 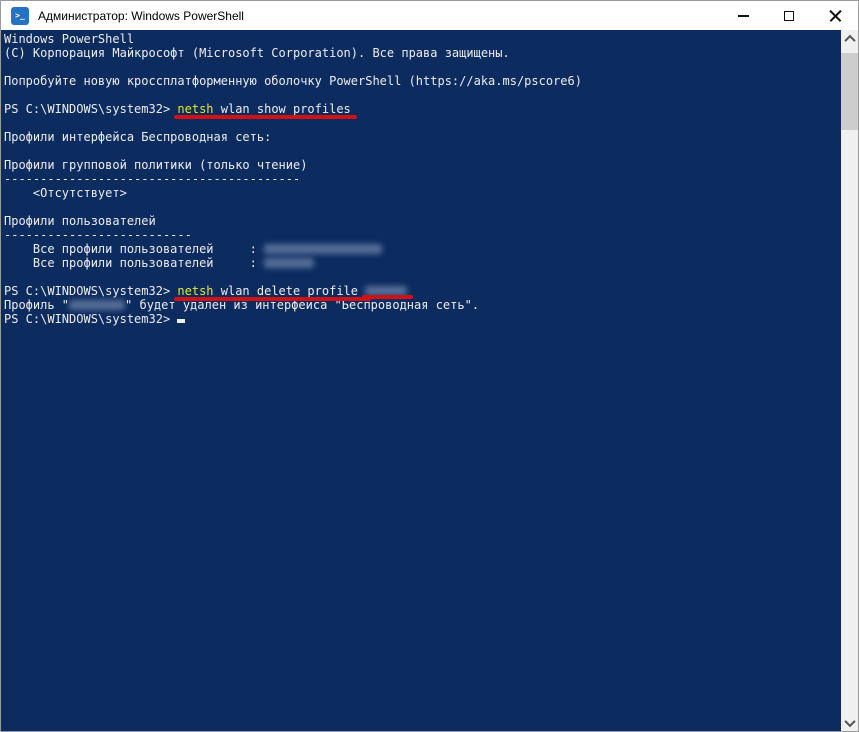 What do you see at coordinates (422, 235) in the screenshot?
I see `terminal-line: --------------------------` at bounding box center [422, 235].